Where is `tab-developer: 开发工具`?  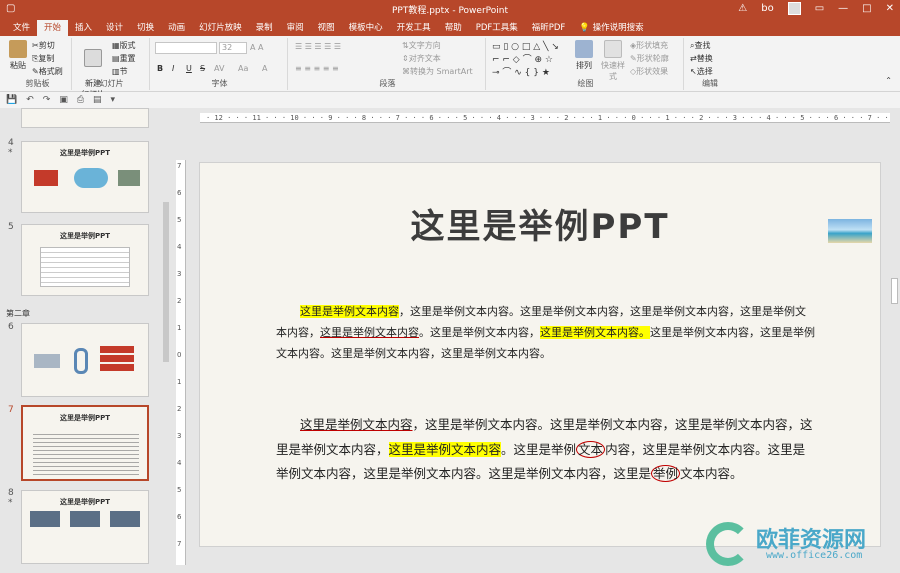
tab-developer: 开发工具 is located at coordinates (414, 28).